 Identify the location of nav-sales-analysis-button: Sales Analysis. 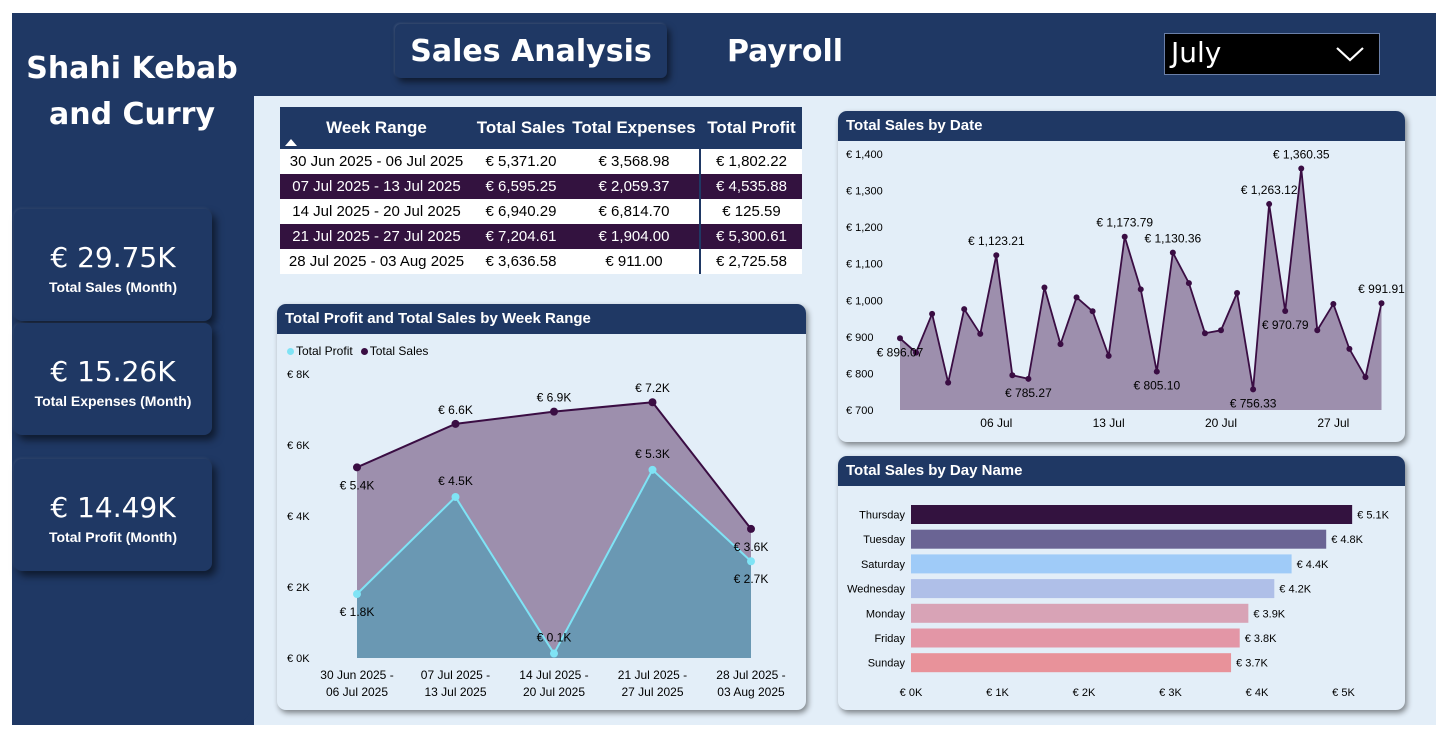
(531, 51).